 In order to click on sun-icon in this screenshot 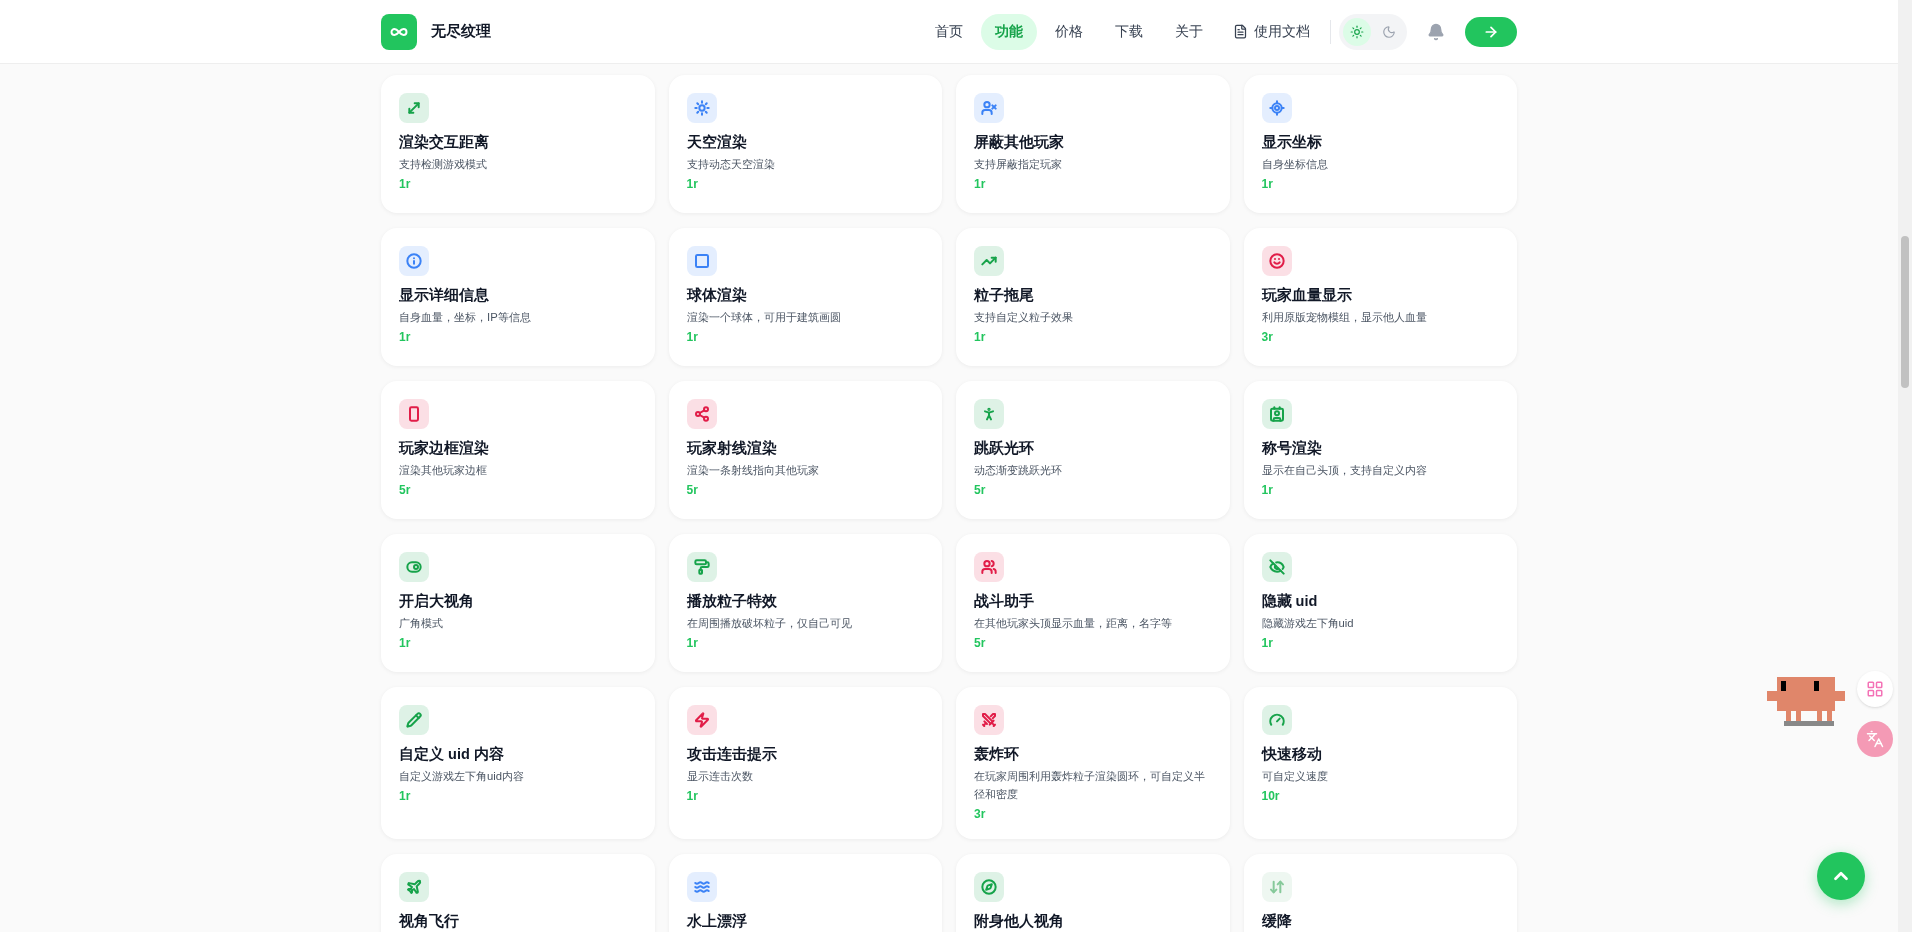, I will do `click(1357, 31)`.